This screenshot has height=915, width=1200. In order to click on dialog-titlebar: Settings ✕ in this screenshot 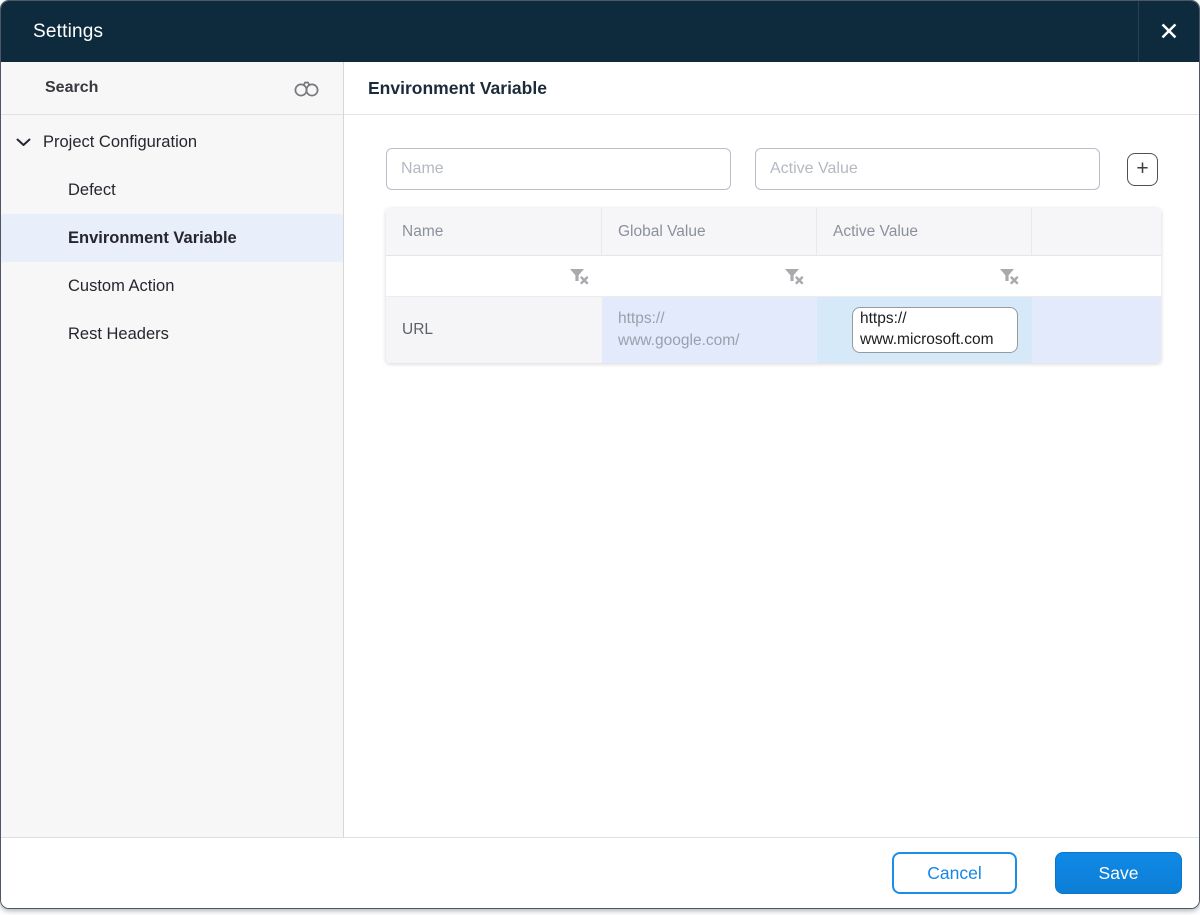, I will do `click(600, 31)`.